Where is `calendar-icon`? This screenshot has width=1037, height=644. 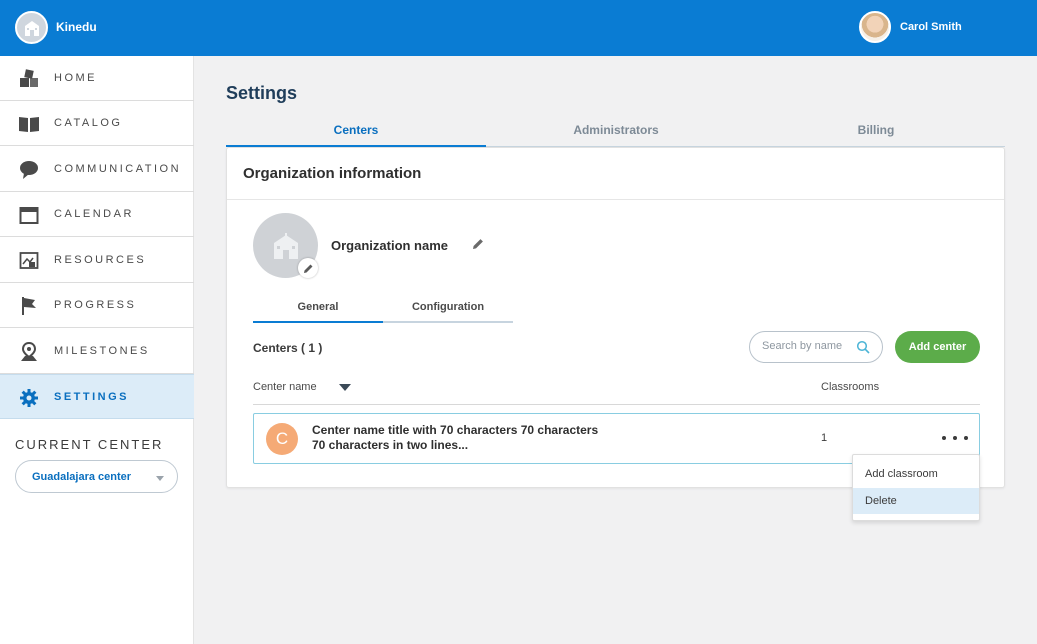
calendar-icon is located at coordinates (29, 215).